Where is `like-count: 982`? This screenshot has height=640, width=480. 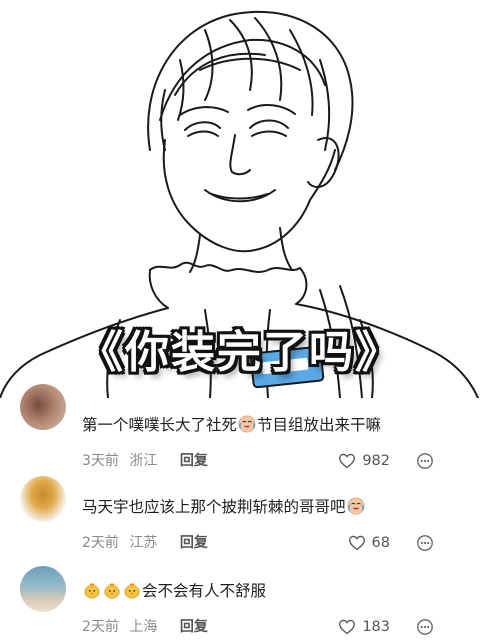 like-count: 982 is located at coordinates (376, 461).